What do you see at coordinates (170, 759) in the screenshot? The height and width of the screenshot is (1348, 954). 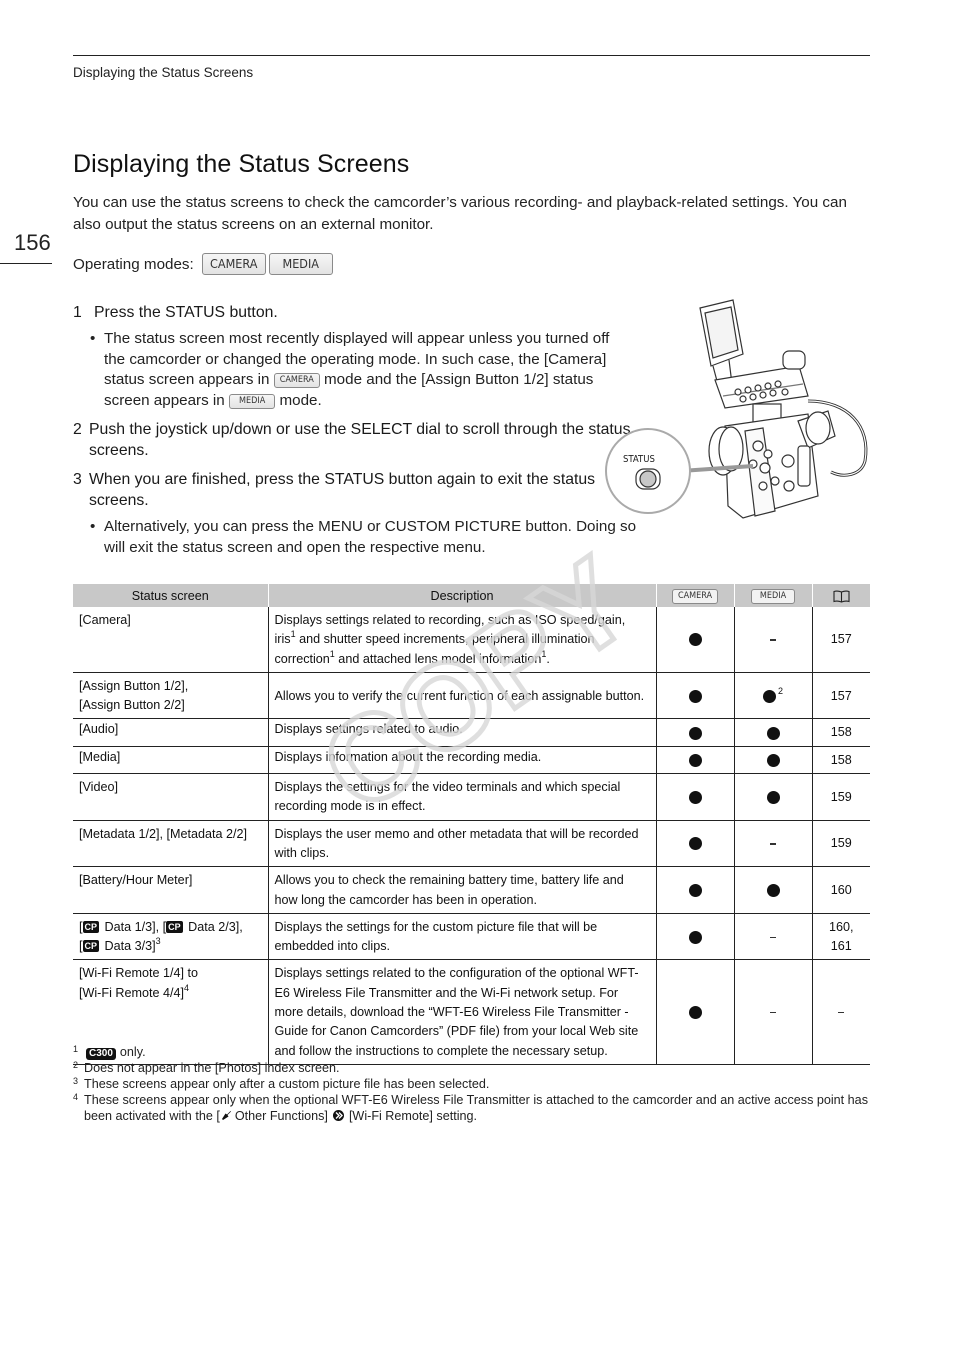 I see `row-screen: [Media]` at bounding box center [170, 759].